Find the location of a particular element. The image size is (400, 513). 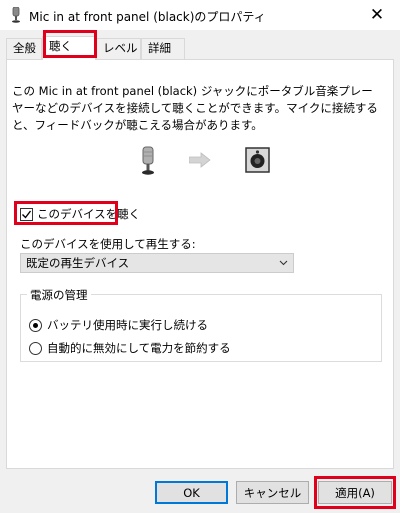

tab-levels: レベル is located at coordinates (118, 48).